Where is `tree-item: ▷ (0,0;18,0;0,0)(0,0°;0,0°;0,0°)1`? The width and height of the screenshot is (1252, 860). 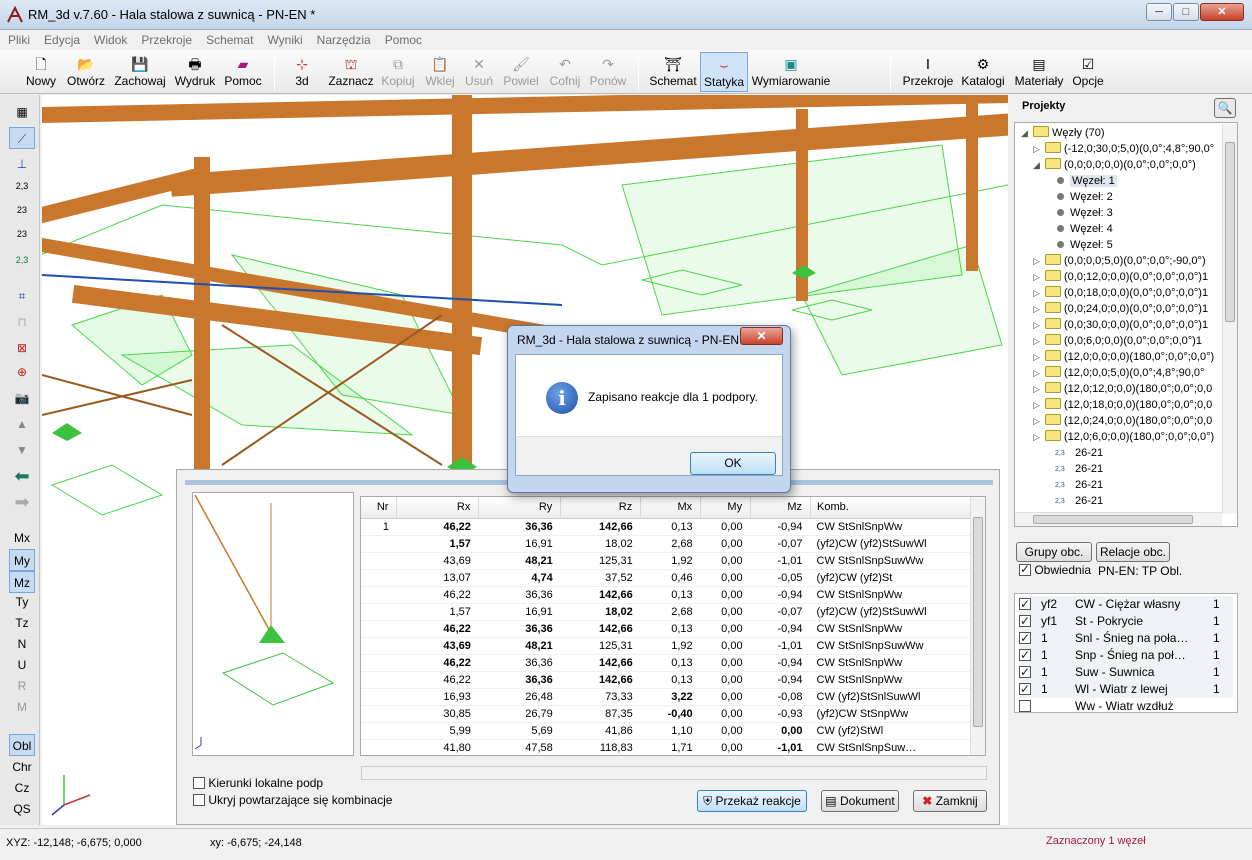
tree-item: ▷ (0,0;18,0;0,0)(0,0°;0,0°;0,0°)1 is located at coordinates (1120, 293).